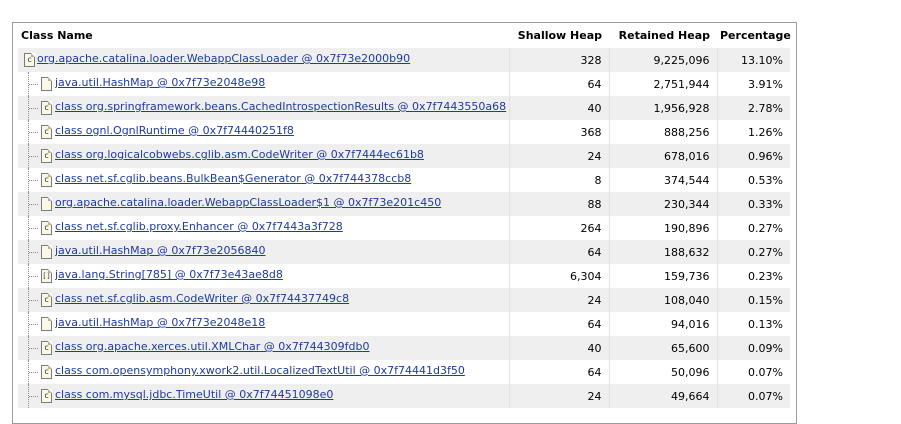  Describe the element at coordinates (753, 84) in the screenshot. I see `percentage-value: 3.91%` at that location.